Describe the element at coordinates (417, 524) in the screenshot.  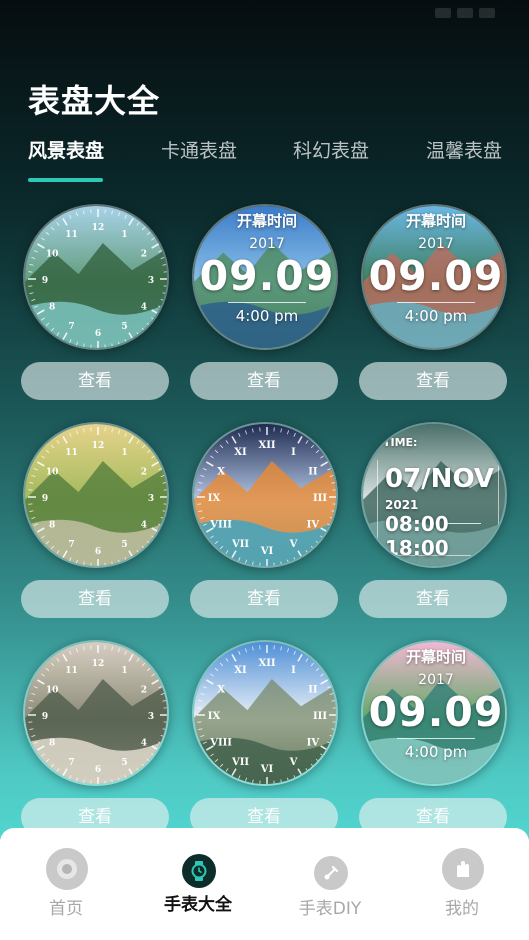
I see `clock-start-time: 08:00` at that location.